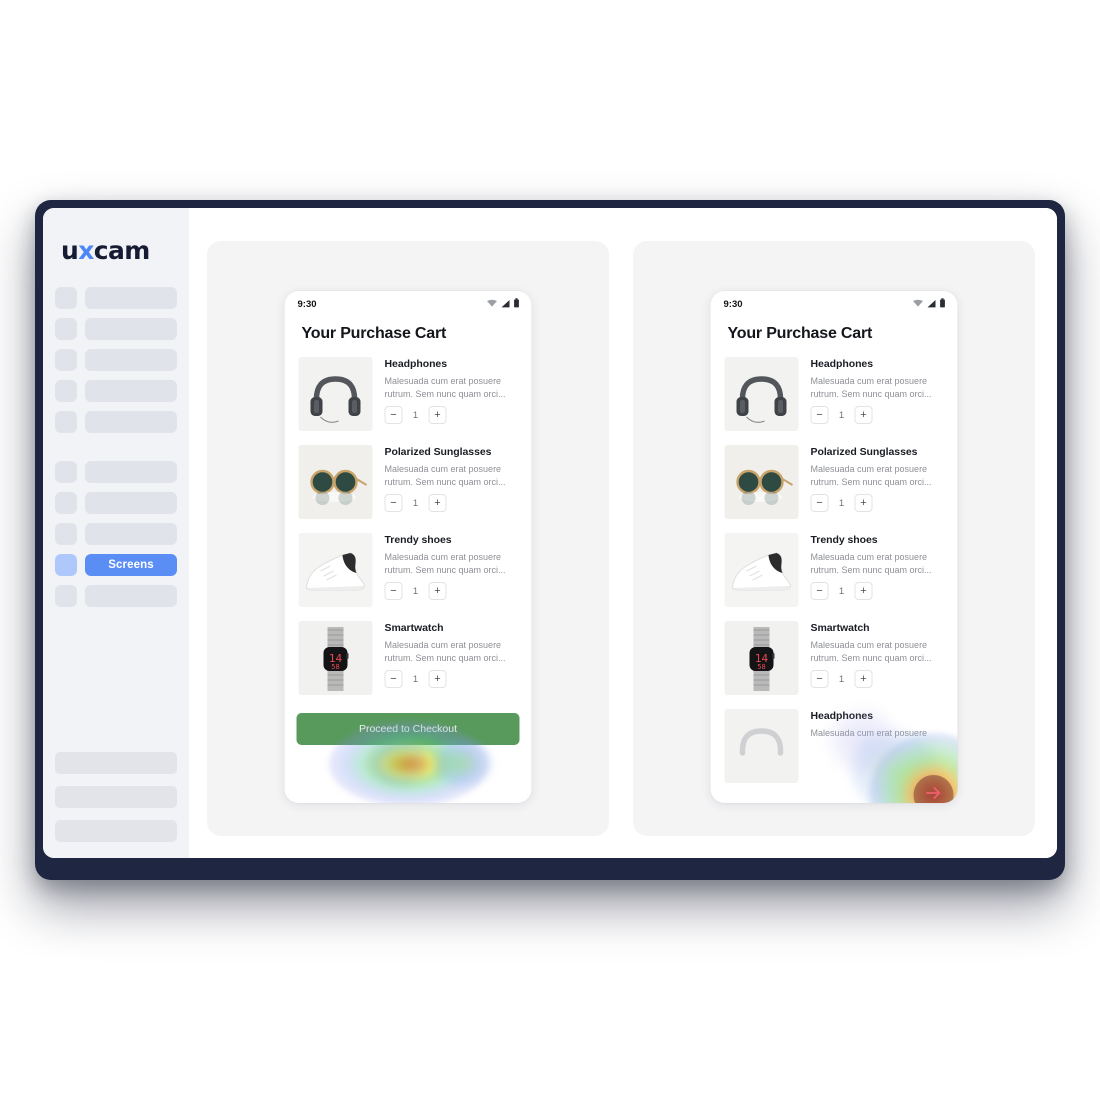  I want to click on product-description: Malesuada cum erat posuere, so click(869, 733).